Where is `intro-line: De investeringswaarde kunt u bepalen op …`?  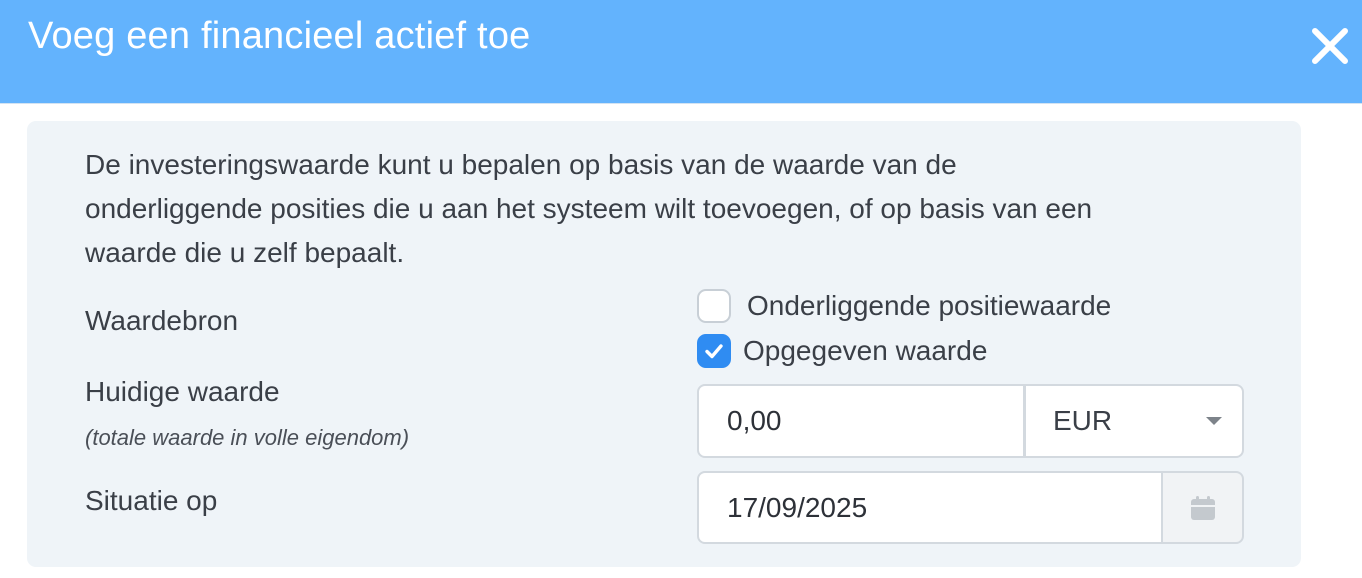 intro-line: De investeringswaarde kunt u bepalen op … is located at coordinates (521, 164).